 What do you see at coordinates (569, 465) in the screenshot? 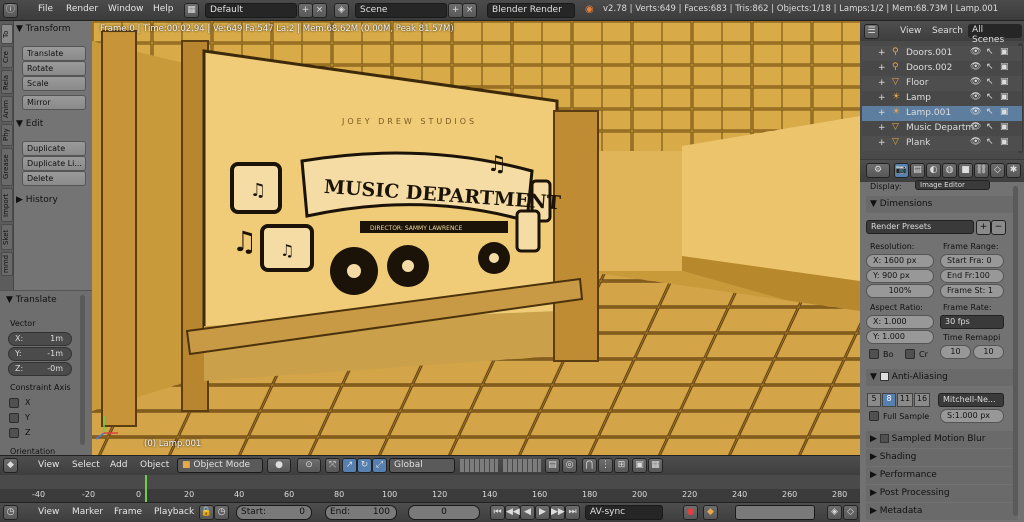
I see `proportional-edit-icon: ◎` at bounding box center [569, 465].